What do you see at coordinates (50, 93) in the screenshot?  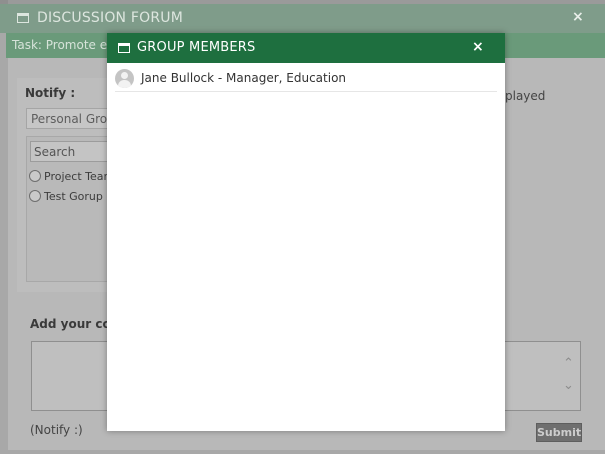 I see `notify-label: Notify :` at bounding box center [50, 93].